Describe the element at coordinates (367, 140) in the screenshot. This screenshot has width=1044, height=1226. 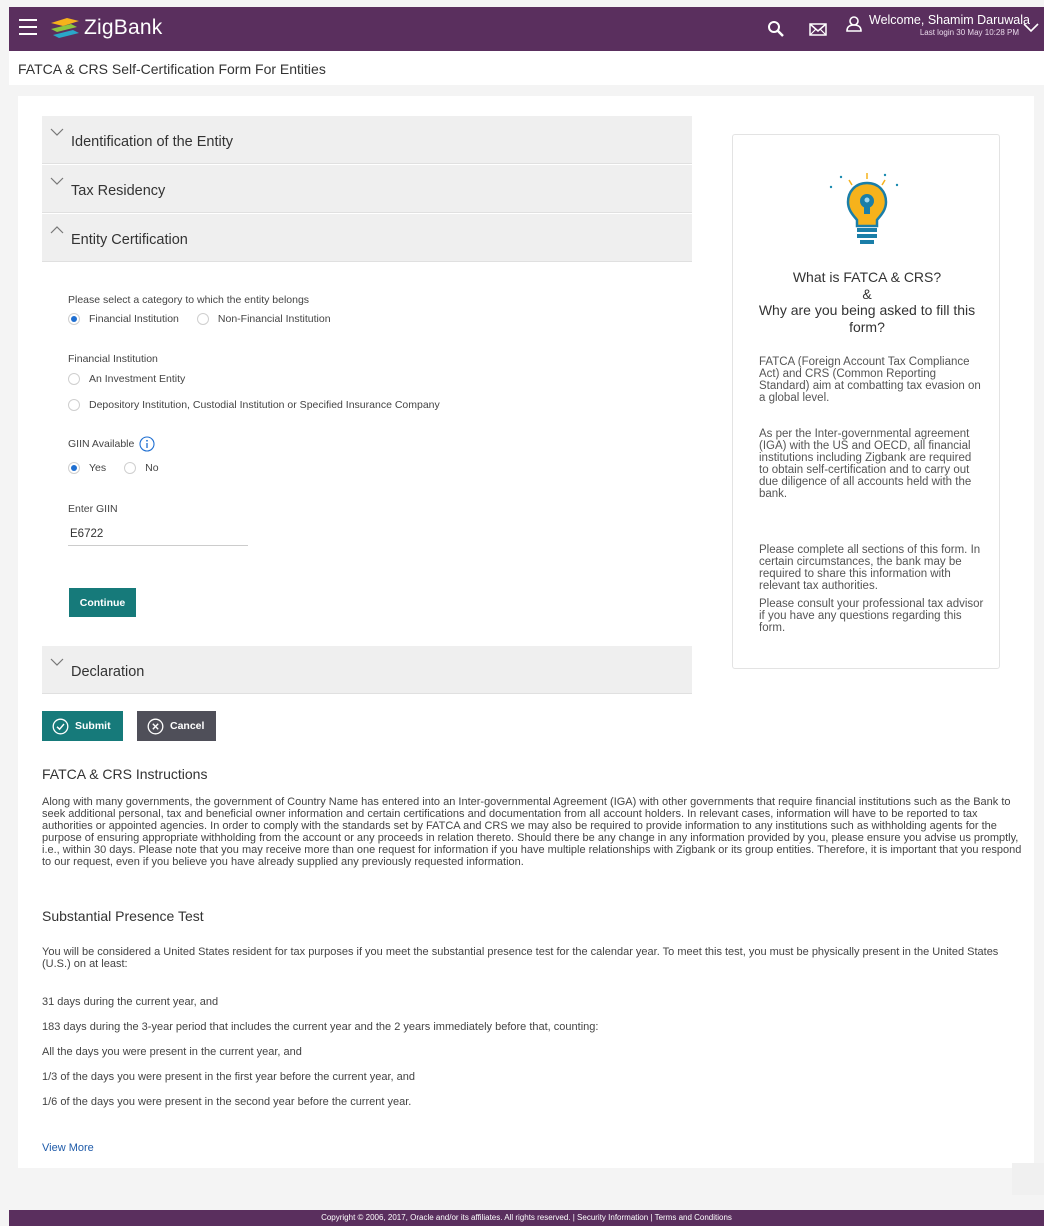
I see `accordion-identification: Identification of the Entity` at that location.